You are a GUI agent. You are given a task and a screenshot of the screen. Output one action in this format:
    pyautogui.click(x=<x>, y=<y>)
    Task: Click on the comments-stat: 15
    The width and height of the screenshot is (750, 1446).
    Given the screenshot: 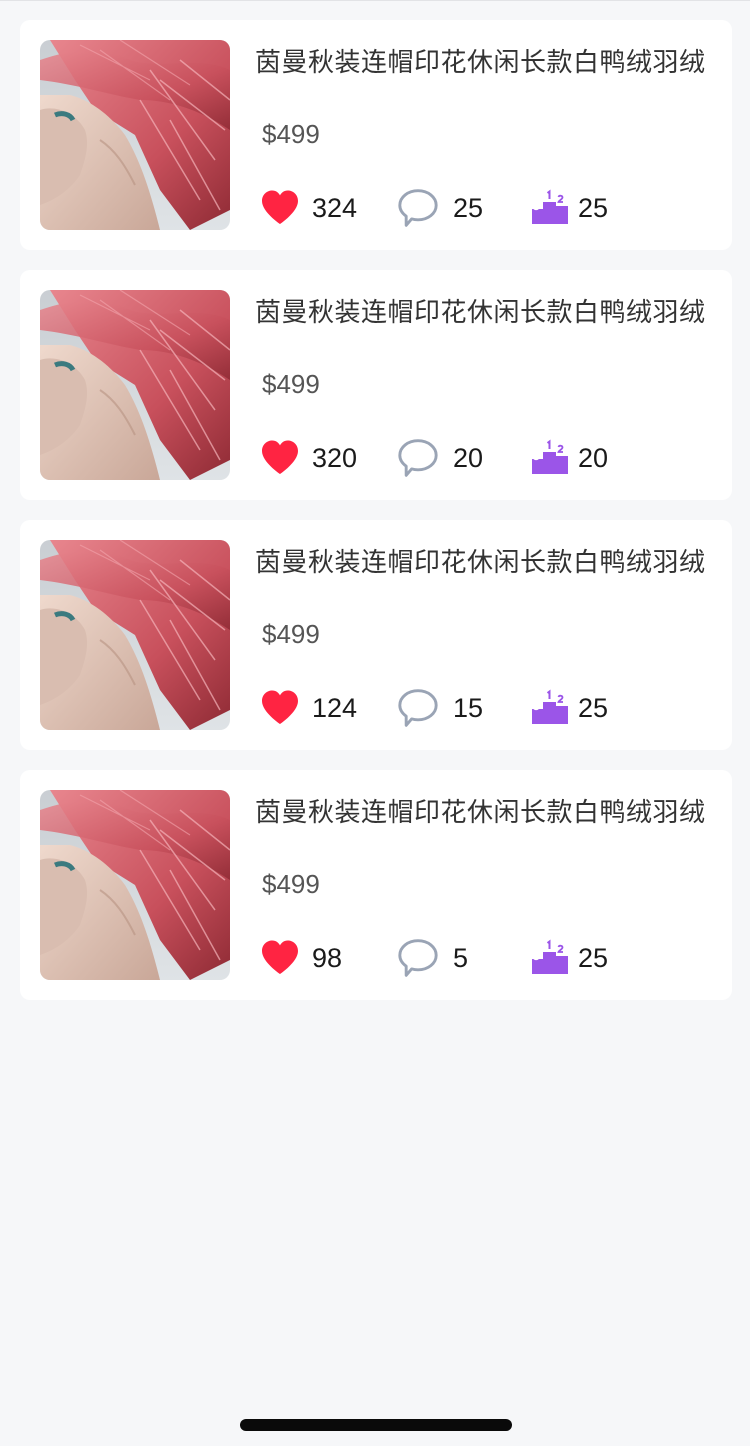 What is the action you would take?
    pyautogui.click(x=439, y=708)
    